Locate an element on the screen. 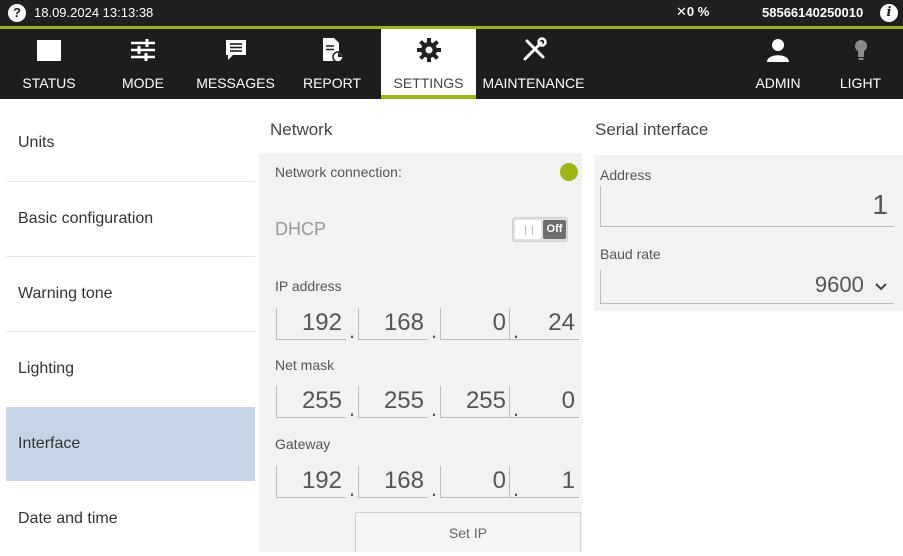  mask-octet-1: 255 is located at coordinates (311, 402).